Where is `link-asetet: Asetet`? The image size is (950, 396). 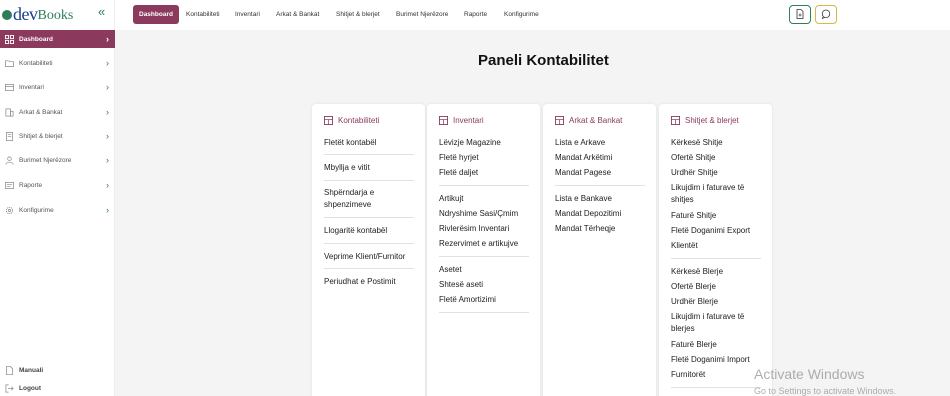
link-asetet: Asetet is located at coordinates (485, 270).